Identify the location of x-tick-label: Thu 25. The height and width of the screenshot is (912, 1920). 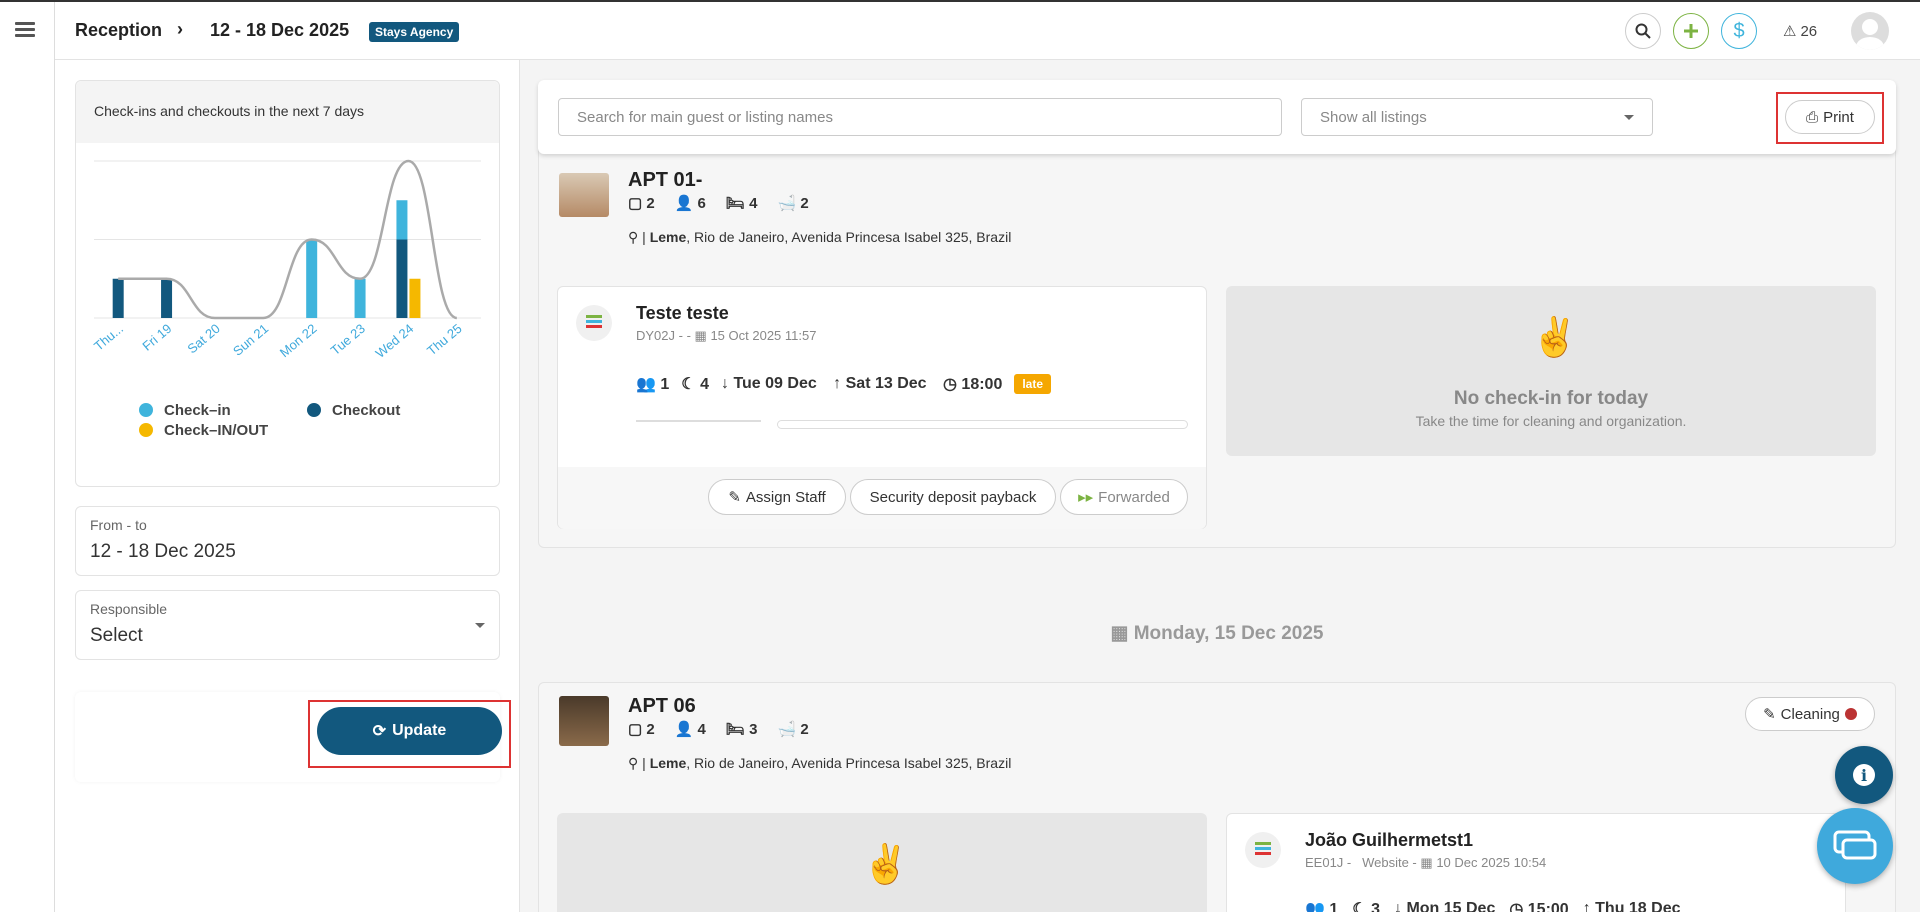
(444, 340).